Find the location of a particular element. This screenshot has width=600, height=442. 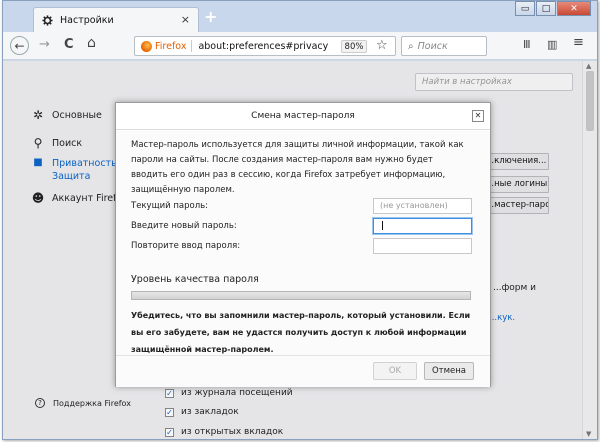

search-placeholder: Поиск is located at coordinates (432, 46).